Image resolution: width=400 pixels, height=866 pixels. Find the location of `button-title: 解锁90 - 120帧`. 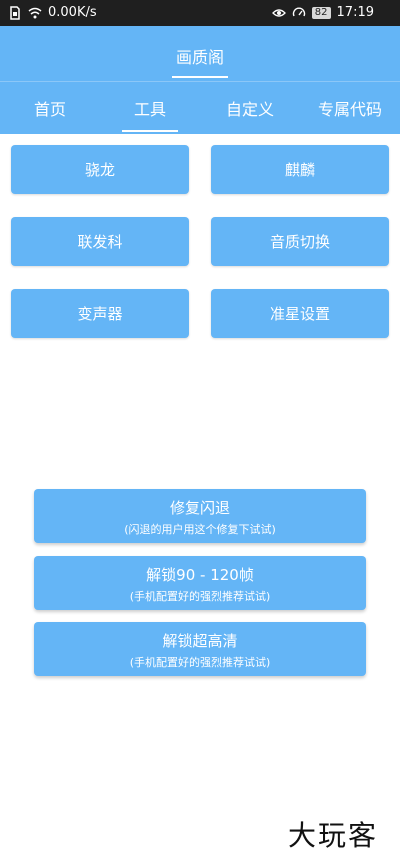

button-title: 解锁90 - 120帧 is located at coordinates (200, 575).